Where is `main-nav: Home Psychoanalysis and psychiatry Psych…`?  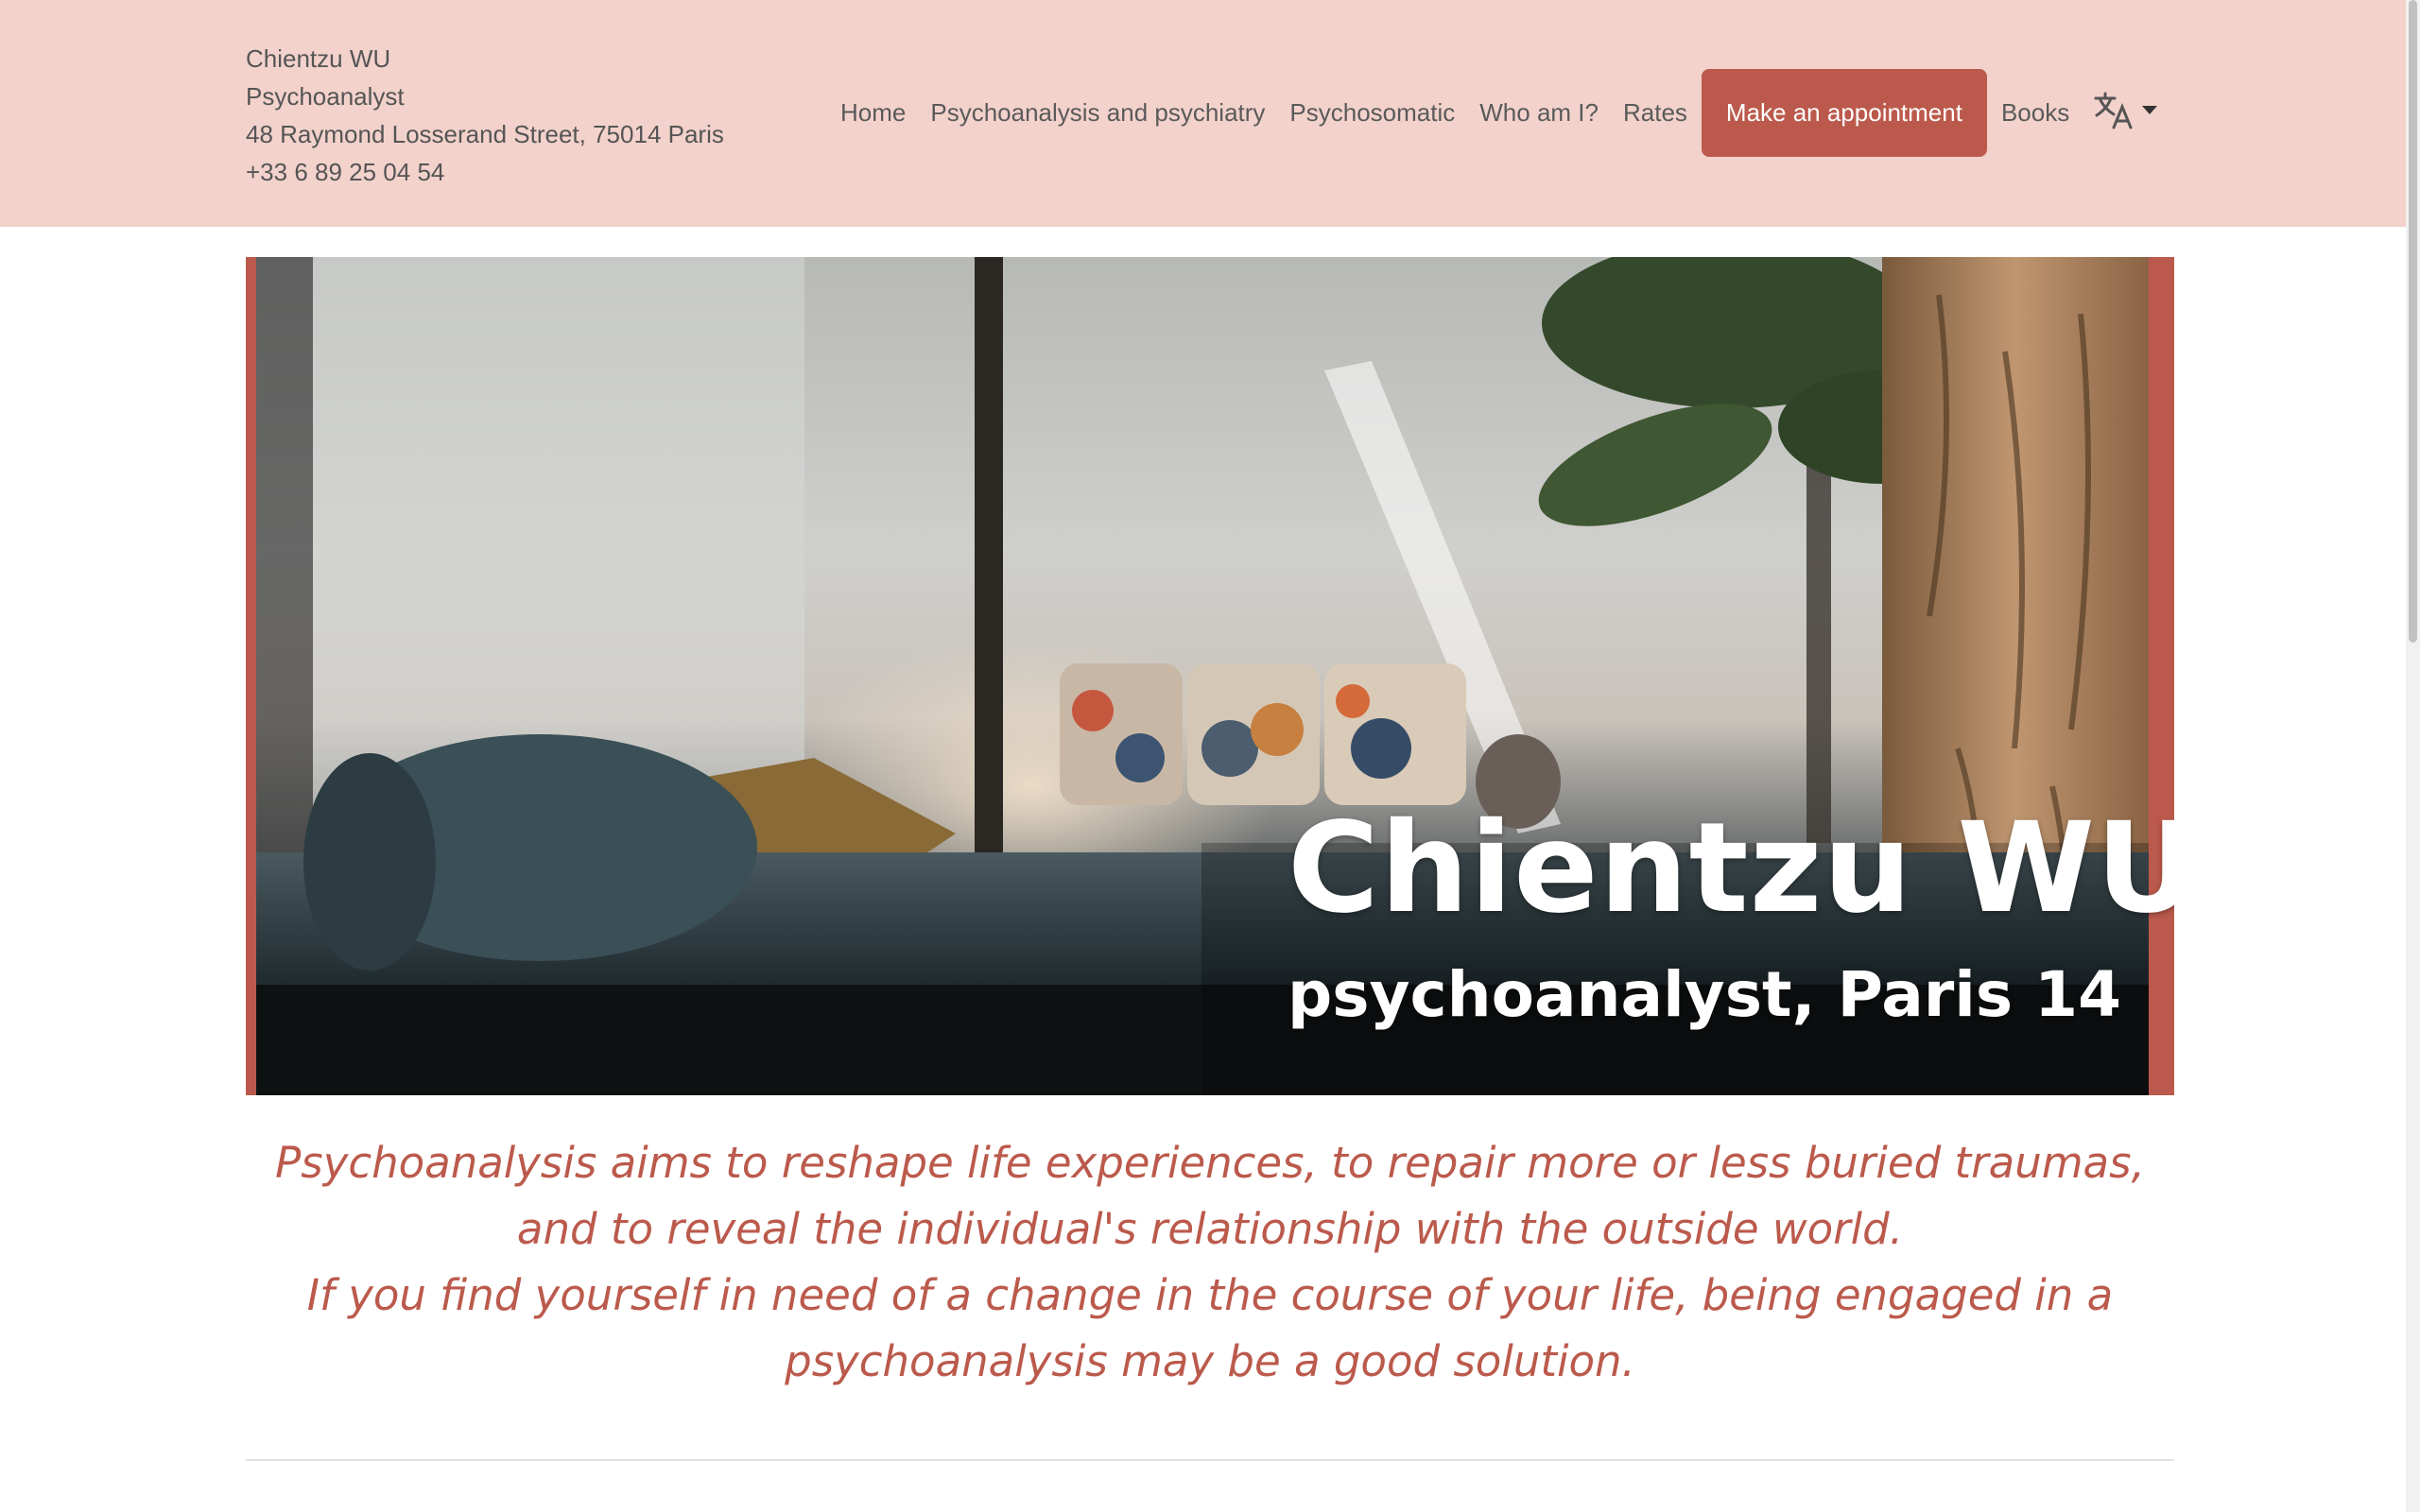
main-nav: Home Psychoanalysis and psychiatry Psych… is located at coordinates (1493, 113).